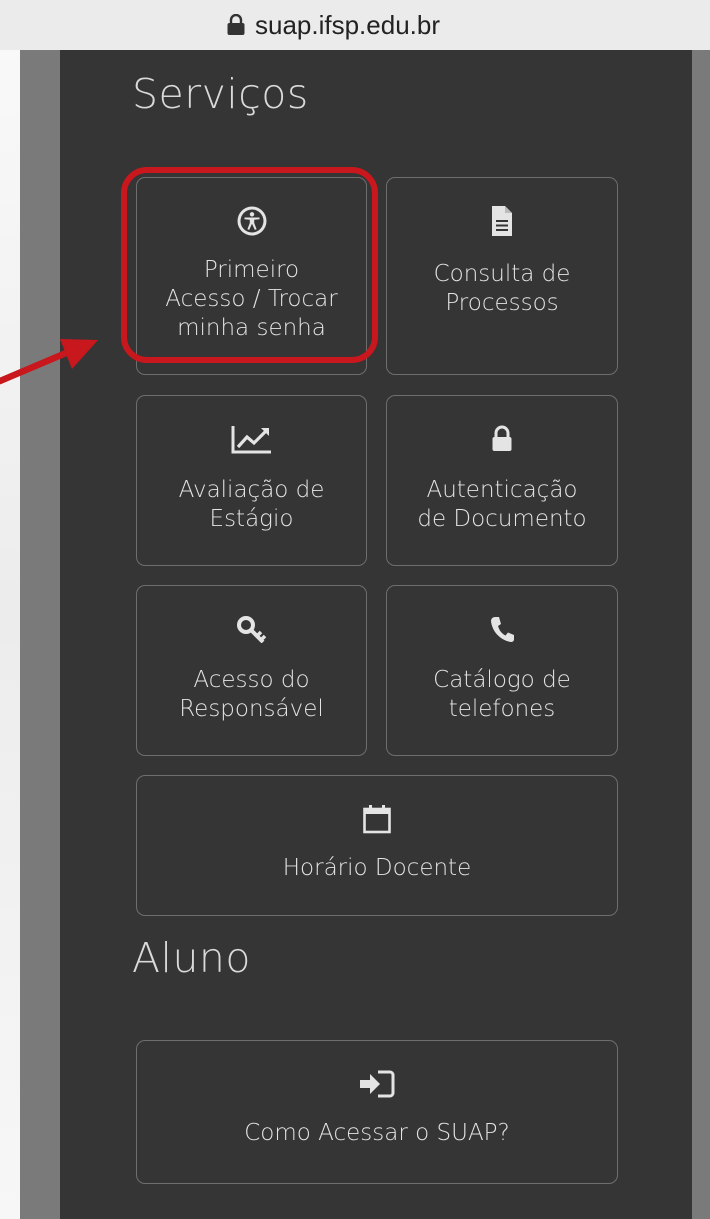  I want to click on browser-address-bar: suap.ifsp.edu.br, so click(355, 25).